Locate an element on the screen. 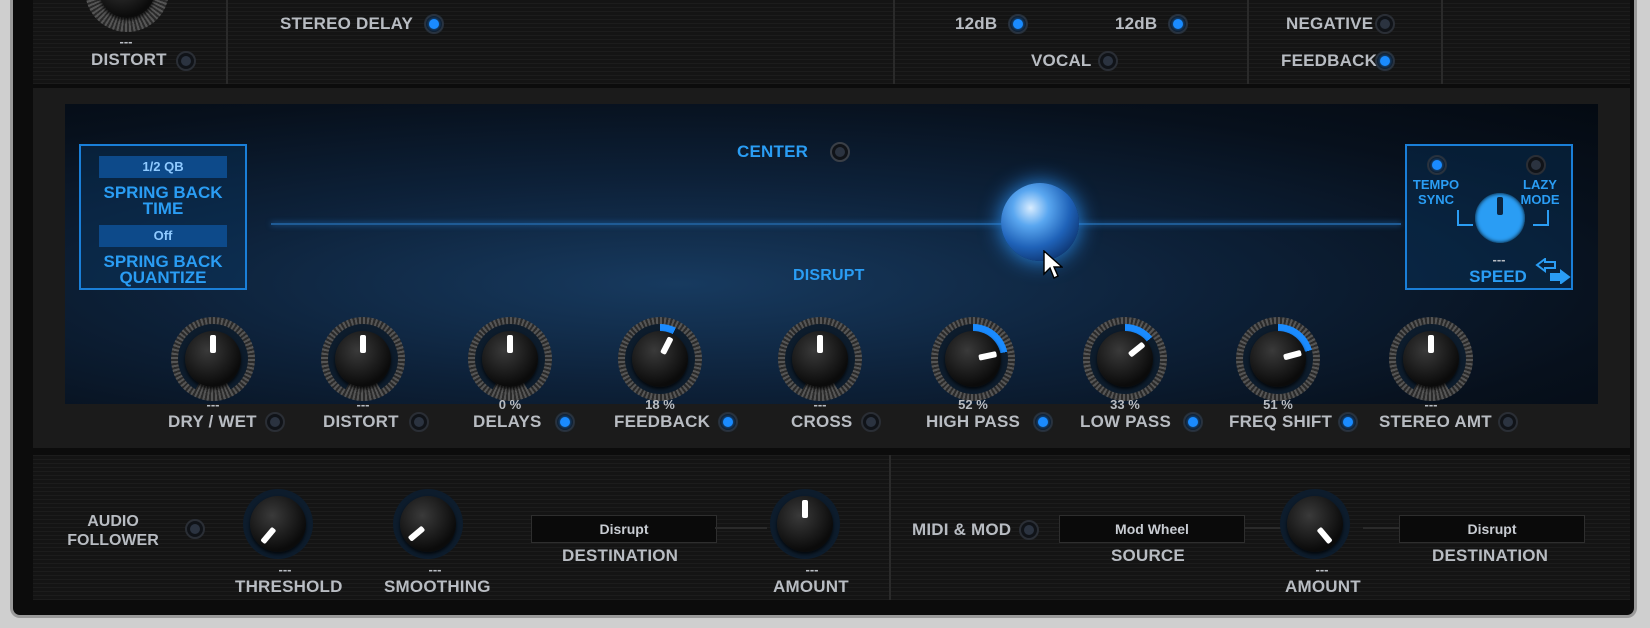 This screenshot has height=628, width=1650. delays-led is located at coordinates (565, 422).